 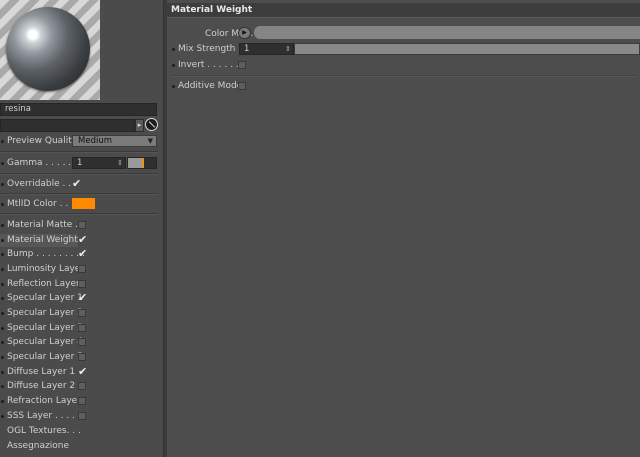 I want to click on layer-item-reflection: Reflection Layer, so click(x=45, y=284).